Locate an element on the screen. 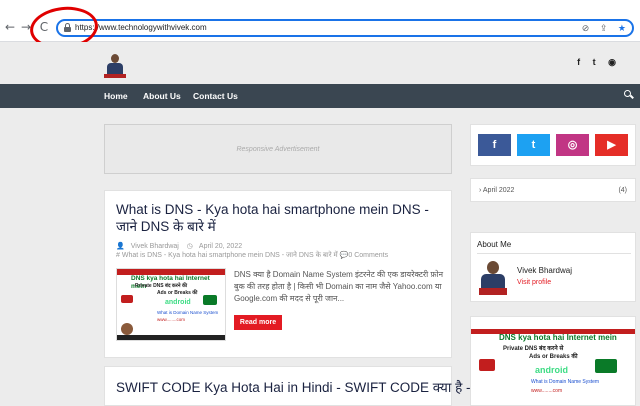 The height and width of the screenshot is (406, 640). banner-subtitle: Private DNS बंद करने से is located at coordinates (533, 349).